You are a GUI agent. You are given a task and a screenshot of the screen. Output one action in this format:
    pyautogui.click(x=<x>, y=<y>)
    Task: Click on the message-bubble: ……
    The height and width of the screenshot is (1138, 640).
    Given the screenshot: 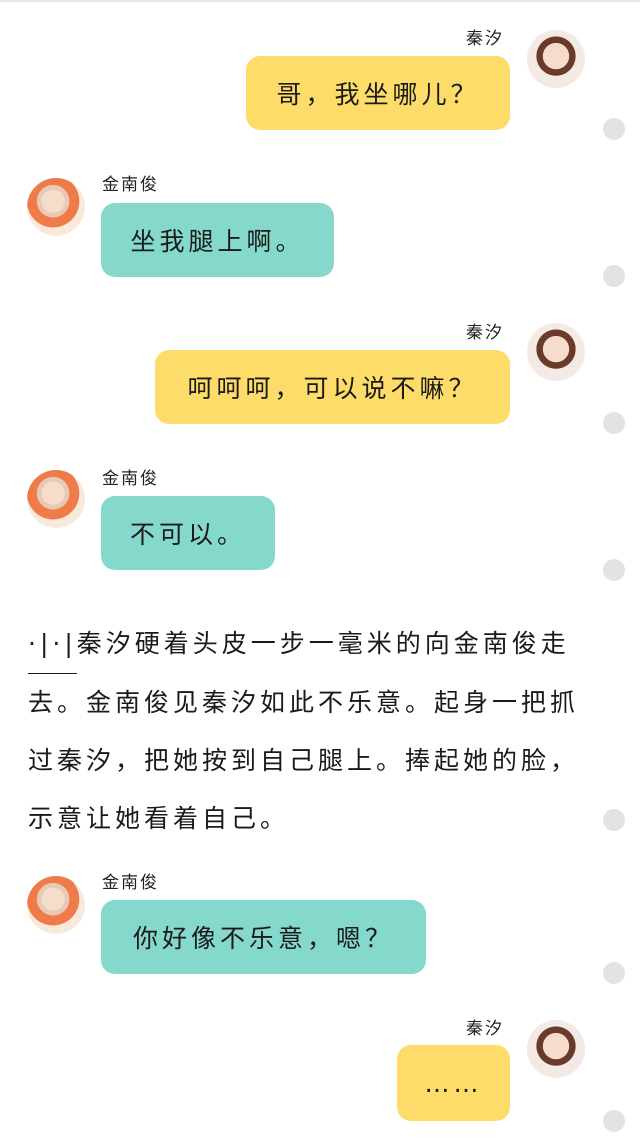 What is the action you would take?
    pyautogui.click(x=453, y=1083)
    